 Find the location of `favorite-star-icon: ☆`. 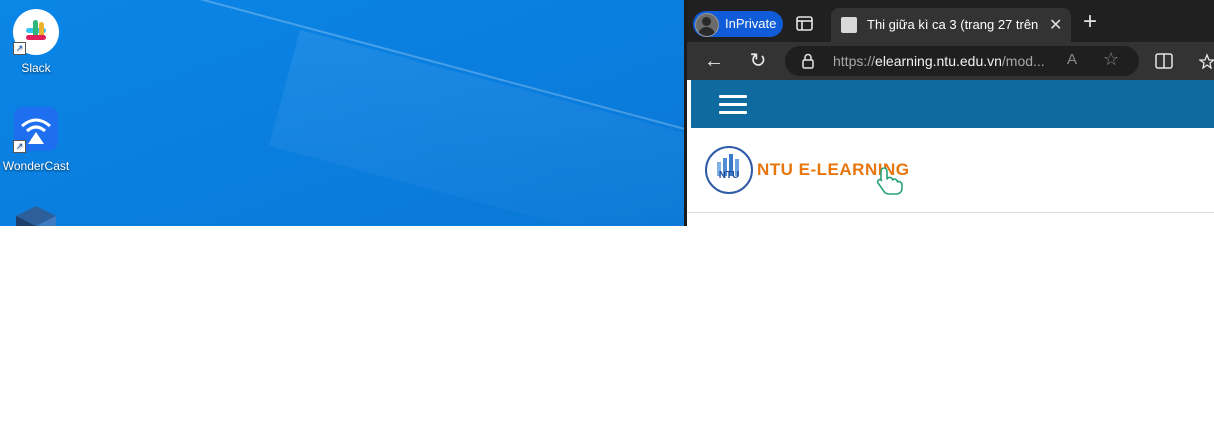

favorite-star-icon: ☆ is located at coordinates (1111, 59).